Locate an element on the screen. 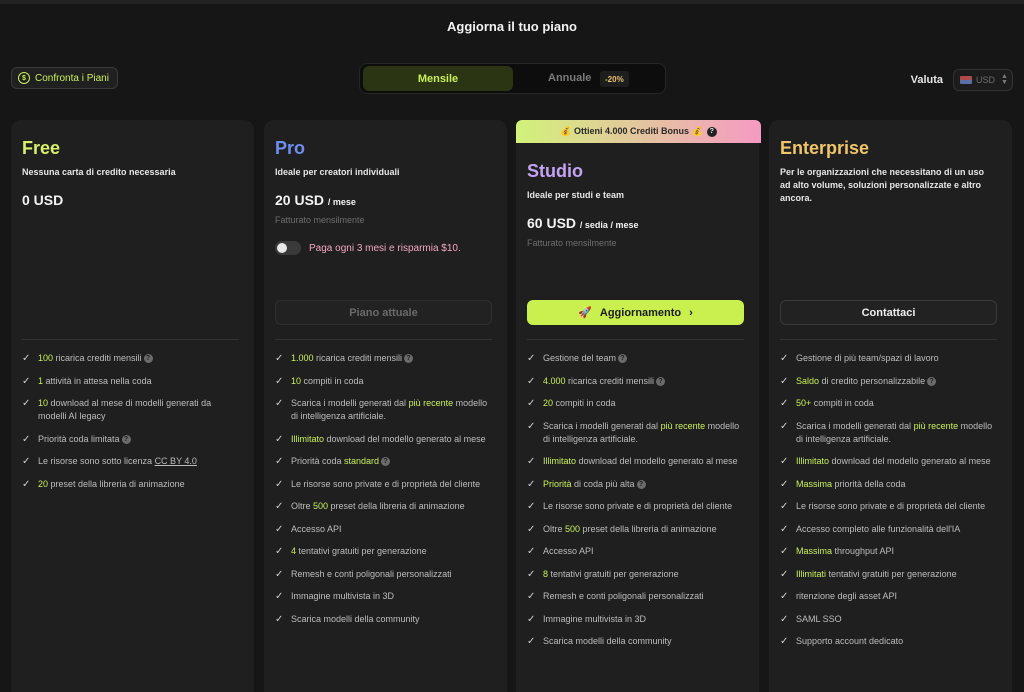  feature-item: ✓ Le risorse sono sotto licenza CC BY 4.0 is located at coordinates (130, 461).